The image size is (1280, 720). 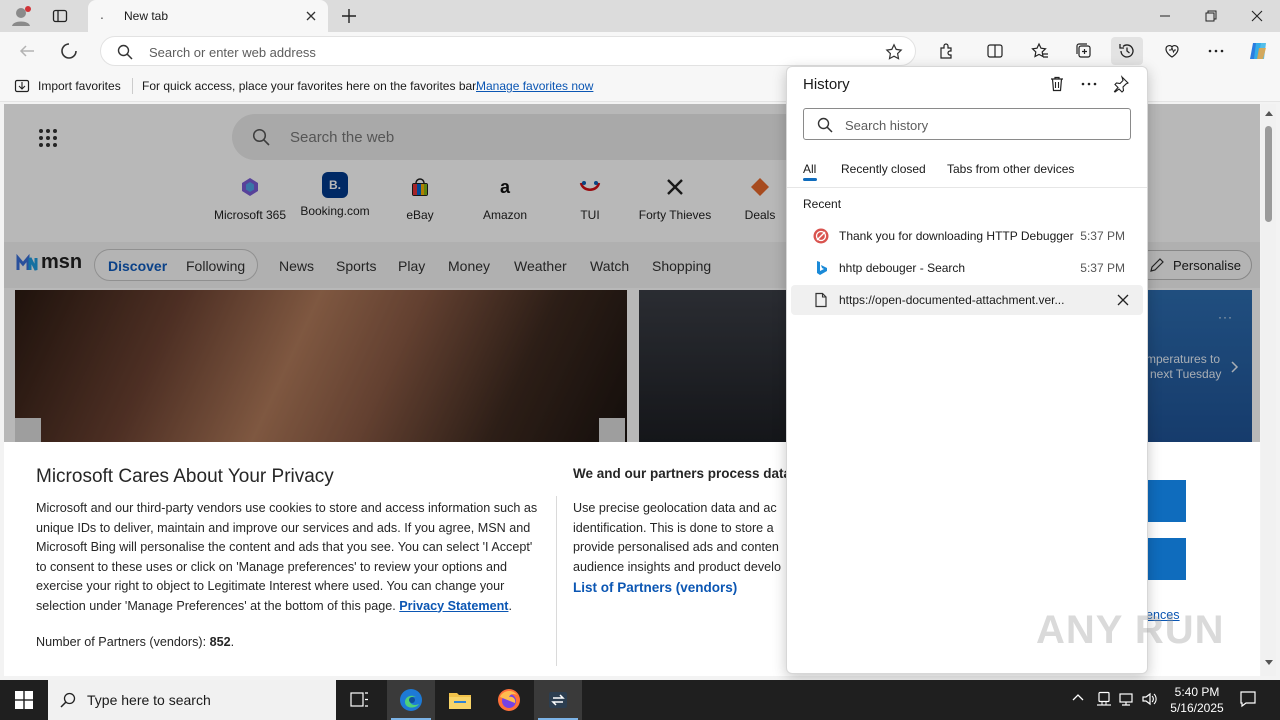 I want to click on browser-toolbar: Search or enter web address, so click(x=640, y=51).